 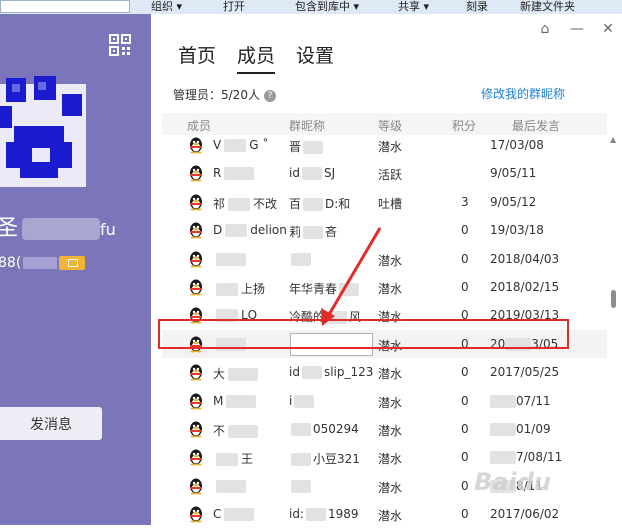 I want to click on member-name, so click(x=231, y=486).